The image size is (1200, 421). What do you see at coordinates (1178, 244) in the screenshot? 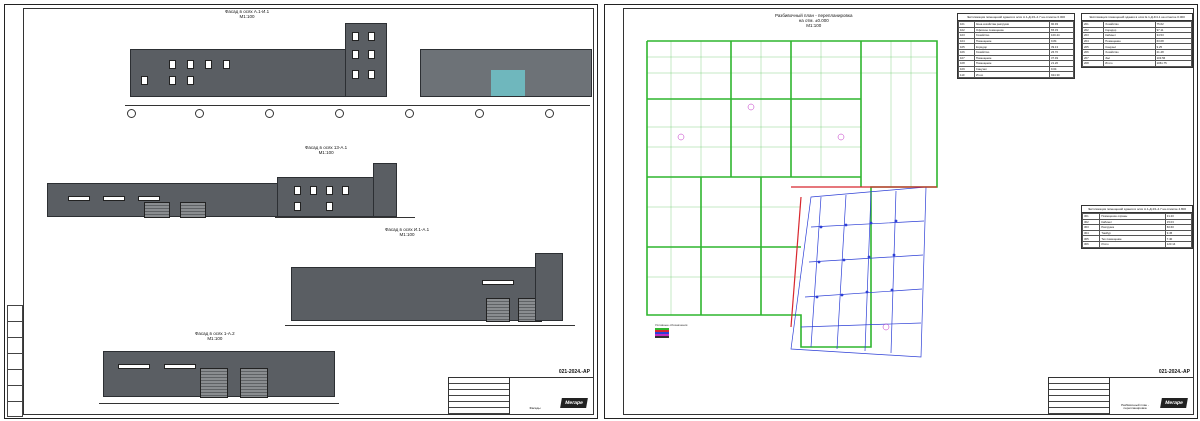
I see `room-area: 123.14` at bounding box center [1178, 244].